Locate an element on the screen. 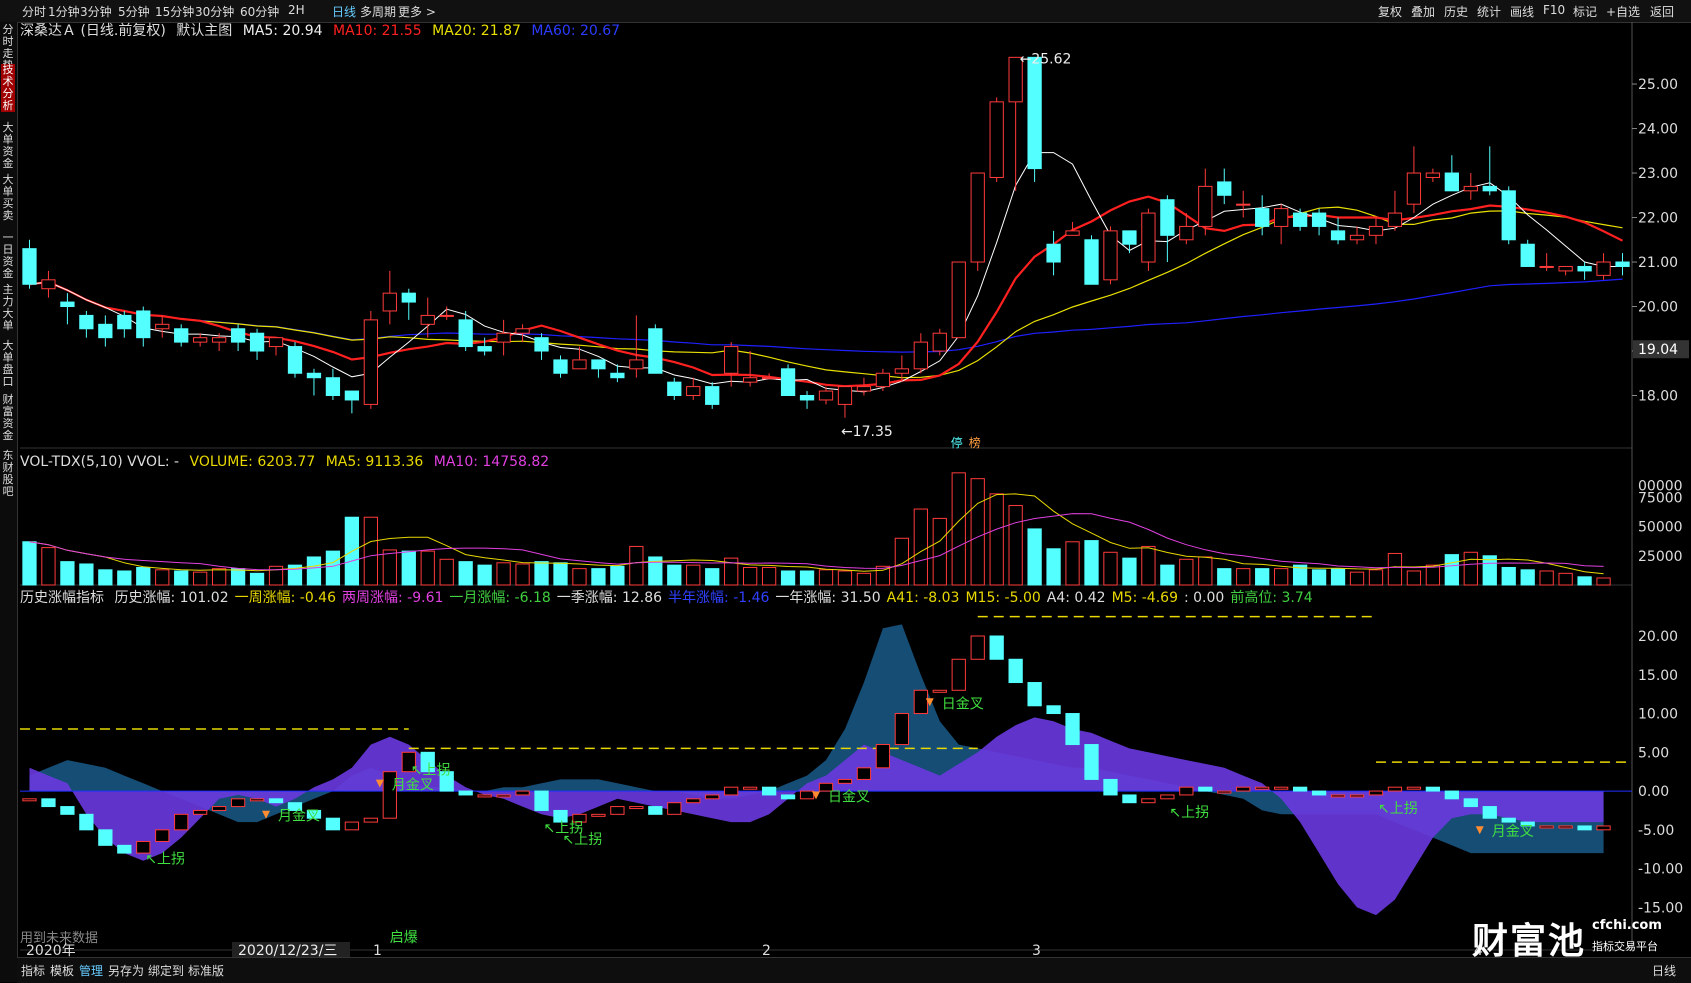 The image size is (1691, 983). volume-tick-label: 25000 is located at coordinates (1660, 557).